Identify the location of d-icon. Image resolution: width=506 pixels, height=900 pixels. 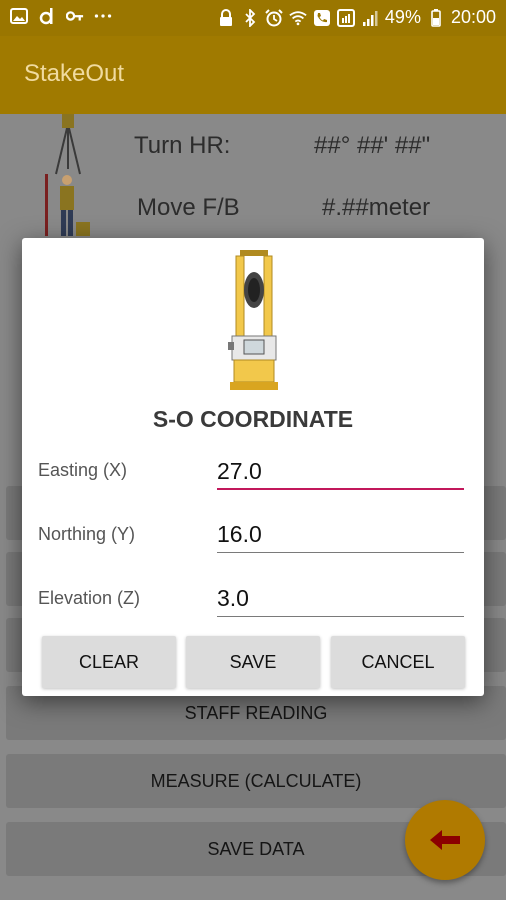
(47, 16).